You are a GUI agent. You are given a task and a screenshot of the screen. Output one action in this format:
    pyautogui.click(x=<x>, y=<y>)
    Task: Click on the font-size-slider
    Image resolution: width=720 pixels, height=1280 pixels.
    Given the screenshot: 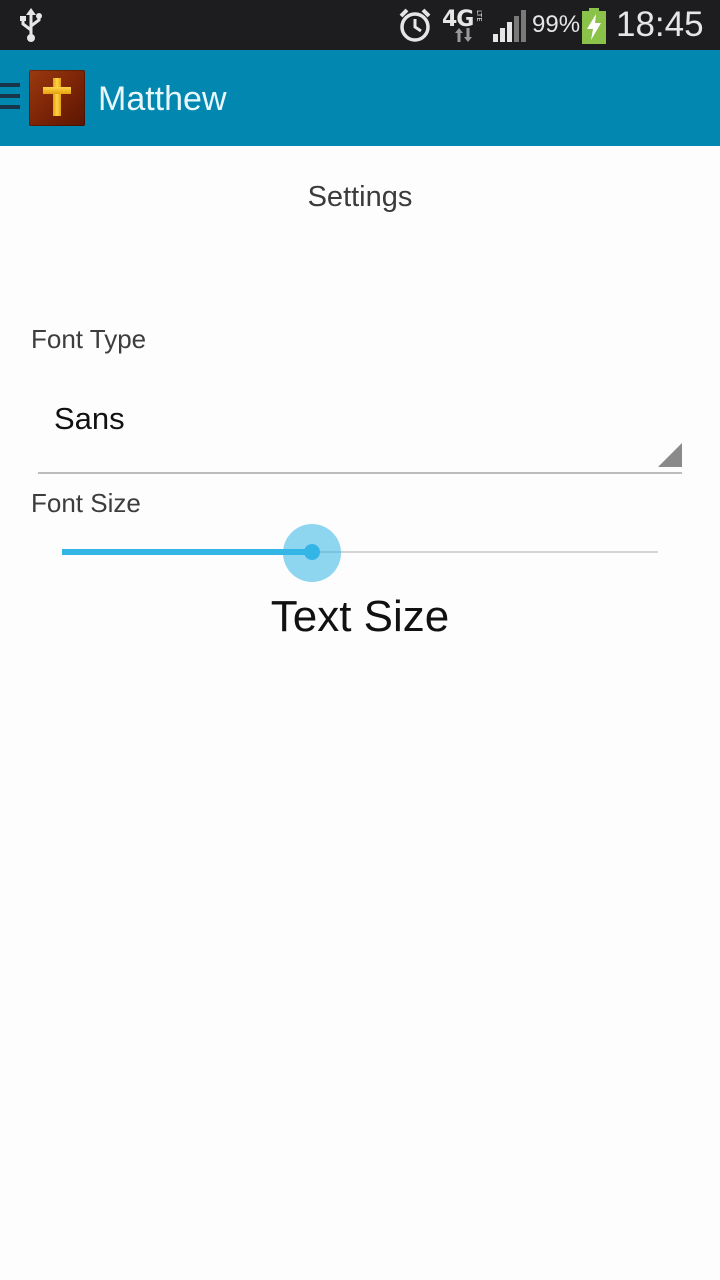 What is the action you would take?
    pyautogui.click(x=360, y=553)
    